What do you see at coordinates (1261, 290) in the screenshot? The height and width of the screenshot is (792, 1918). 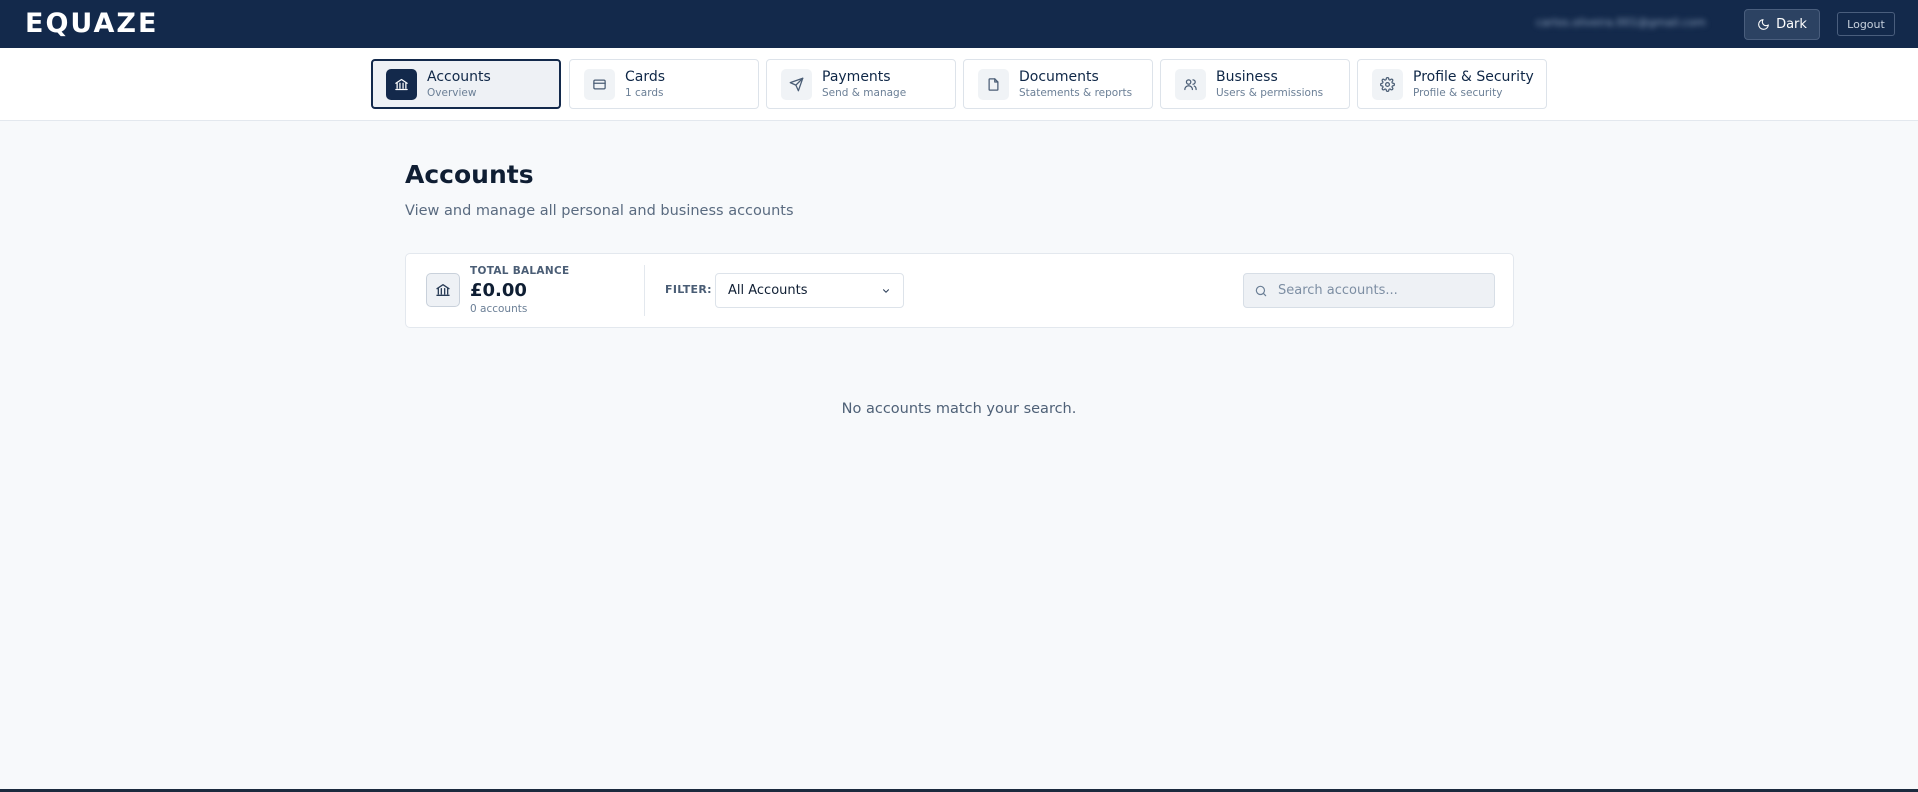 I see `search-icon` at bounding box center [1261, 290].